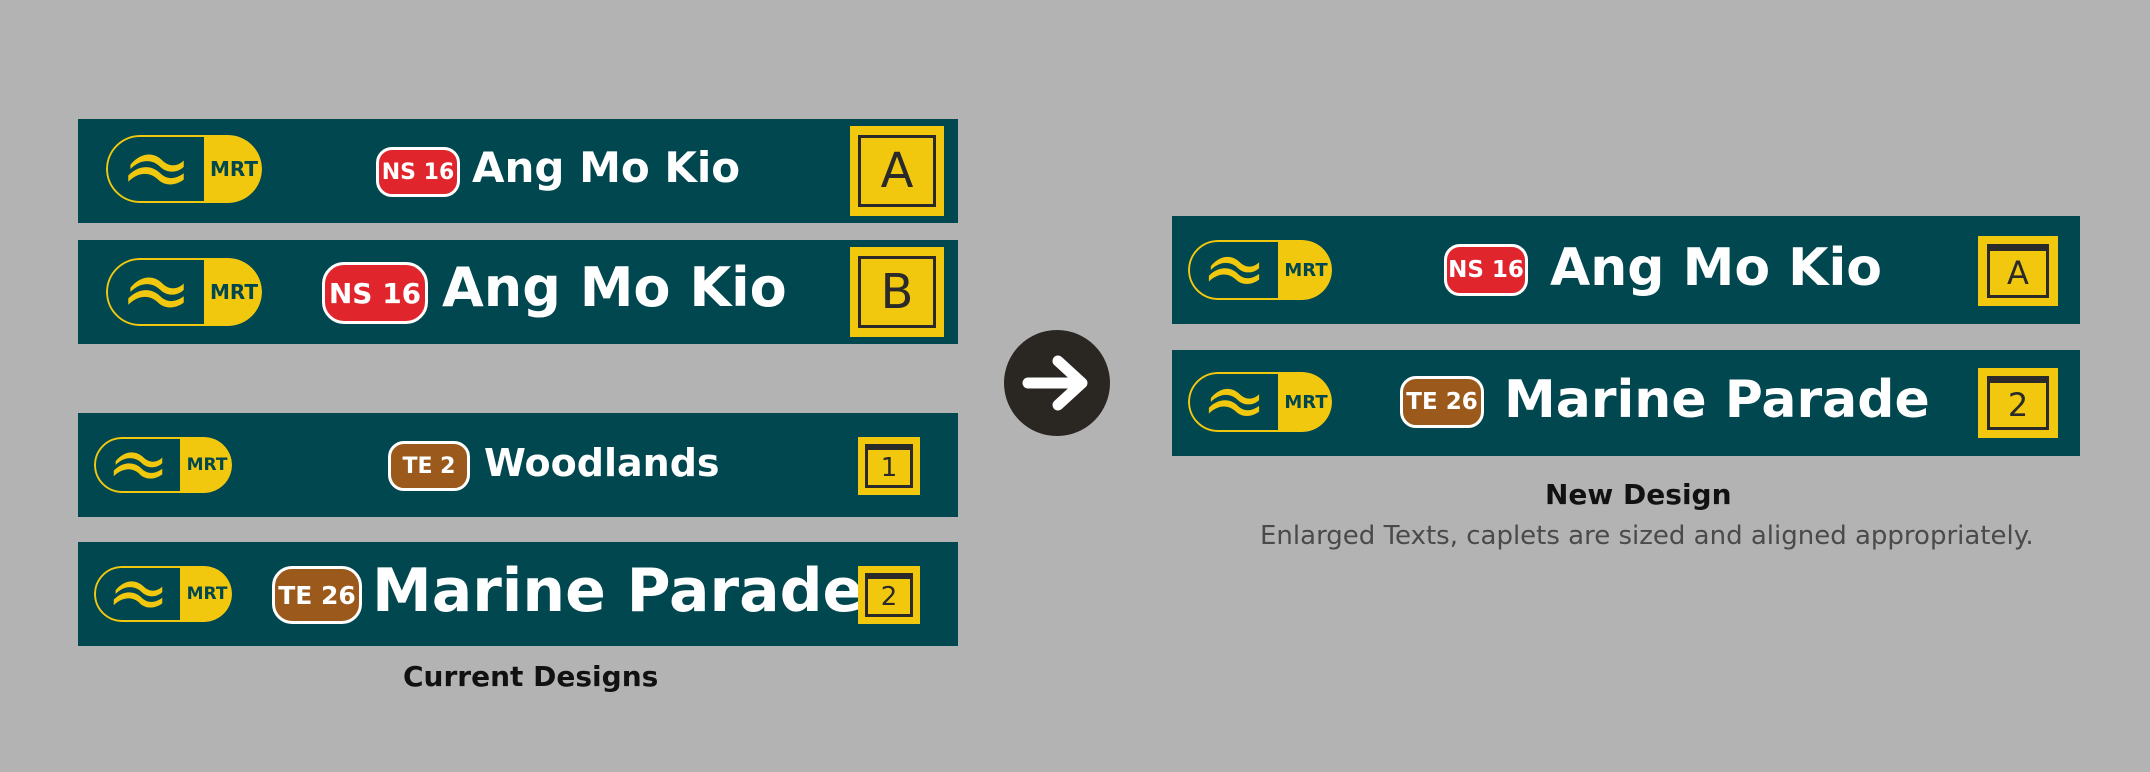  I want to click on station-code-caplet: TE 2, so click(429, 466).